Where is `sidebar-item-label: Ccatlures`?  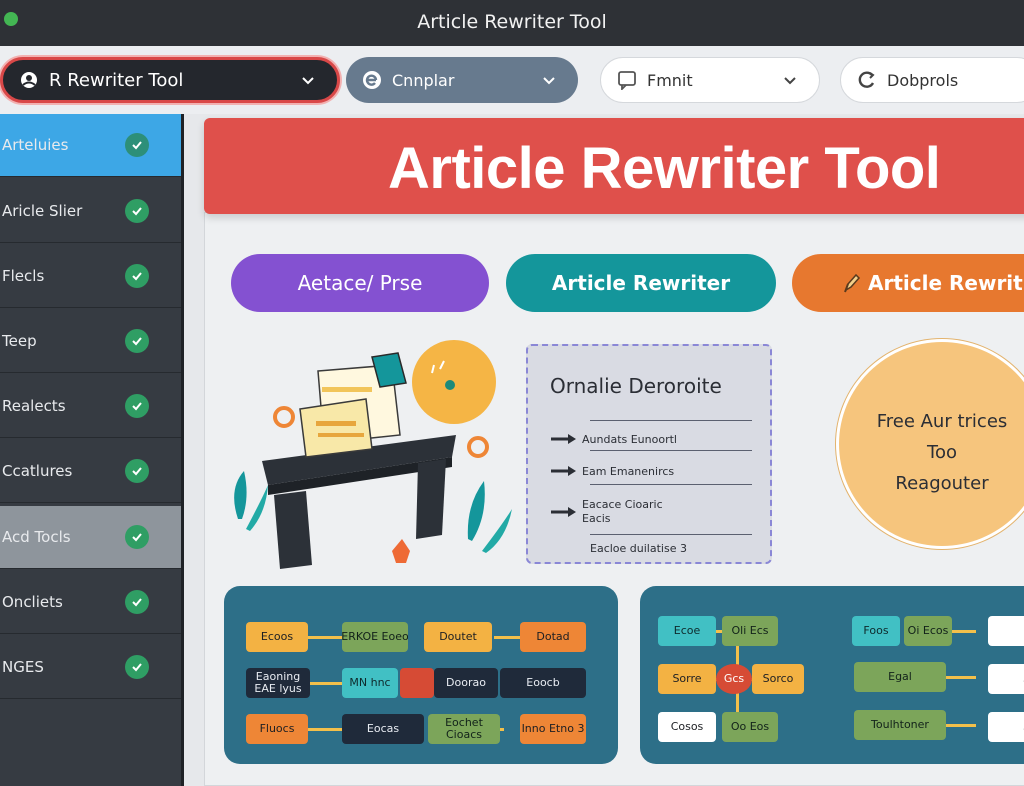 sidebar-item-label: Ccatlures is located at coordinates (37, 471).